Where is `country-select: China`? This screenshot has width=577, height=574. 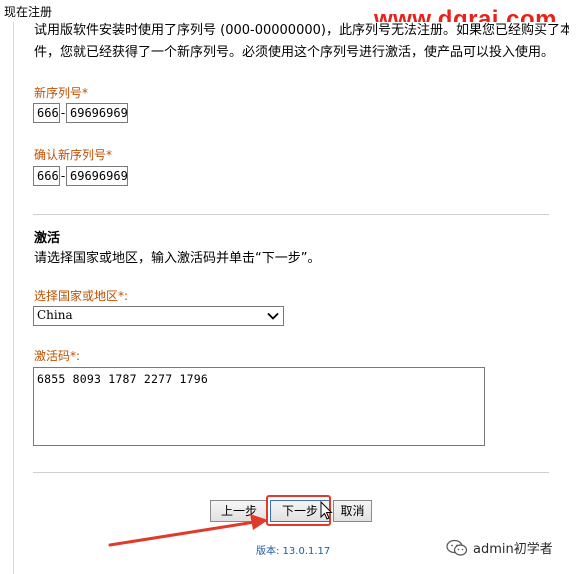
country-select: China is located at coordinates (158, 316).